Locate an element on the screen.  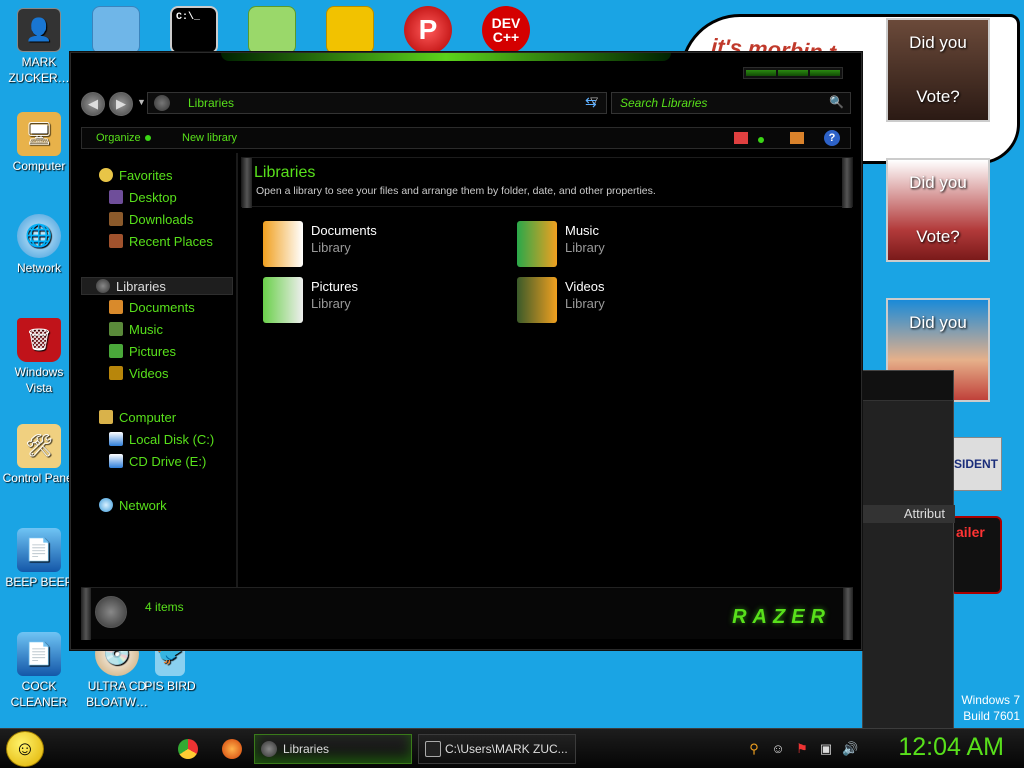
explorer-titlebar is located at coordinates (466, 67).